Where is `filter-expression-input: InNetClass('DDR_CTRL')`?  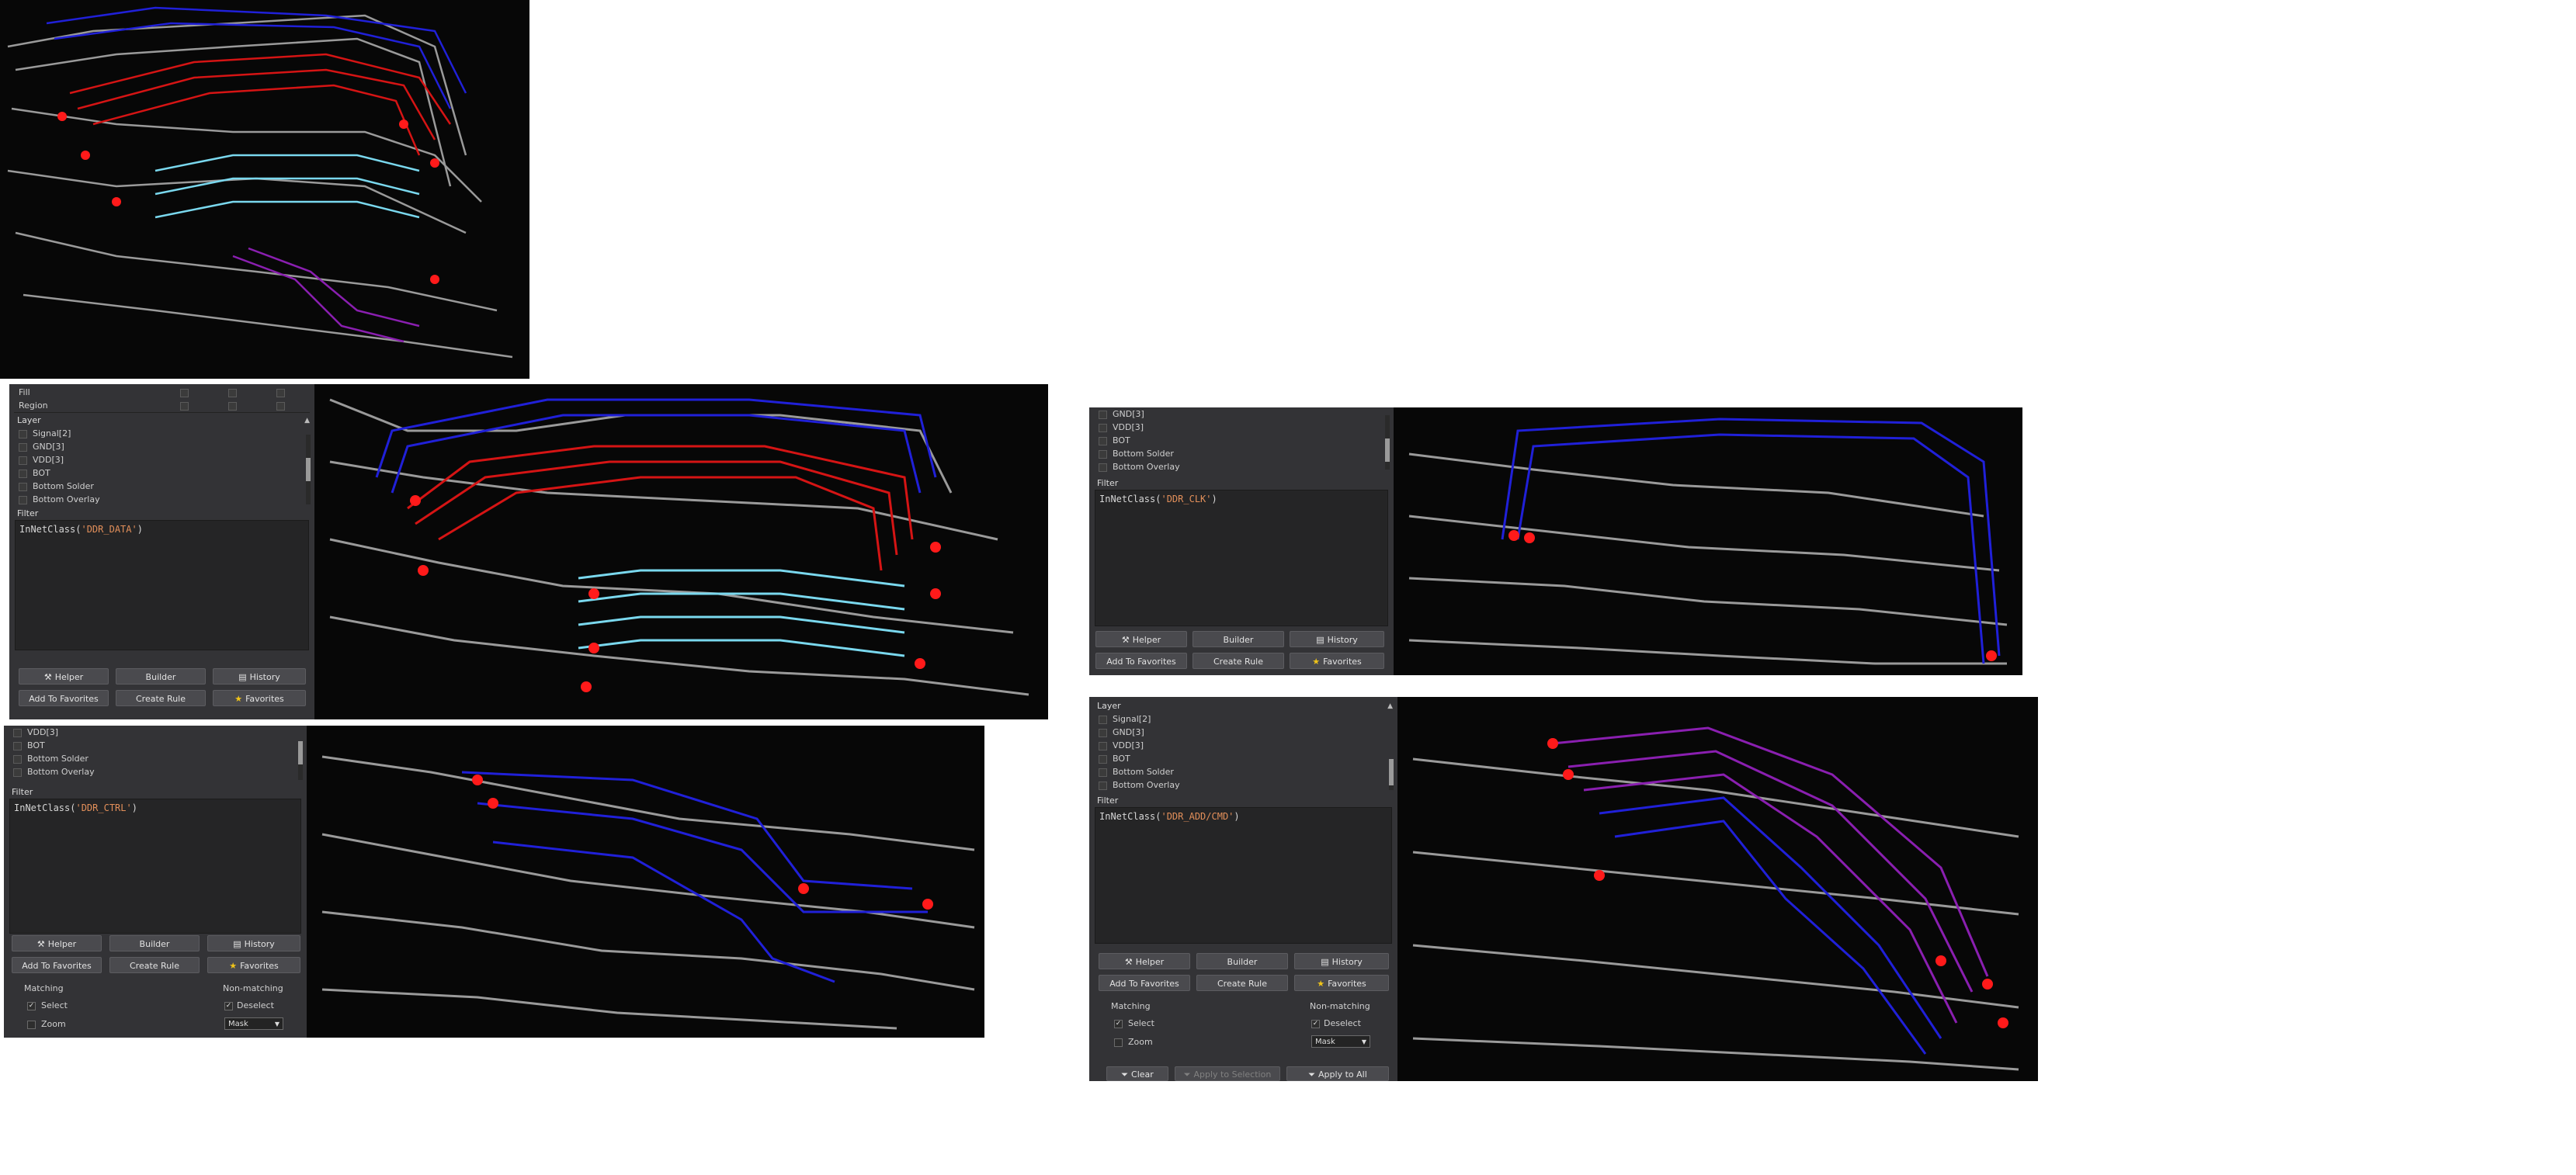
filter-expression-input: InNetClass('DDR_CTRL') is located at coordinates (155, 867).